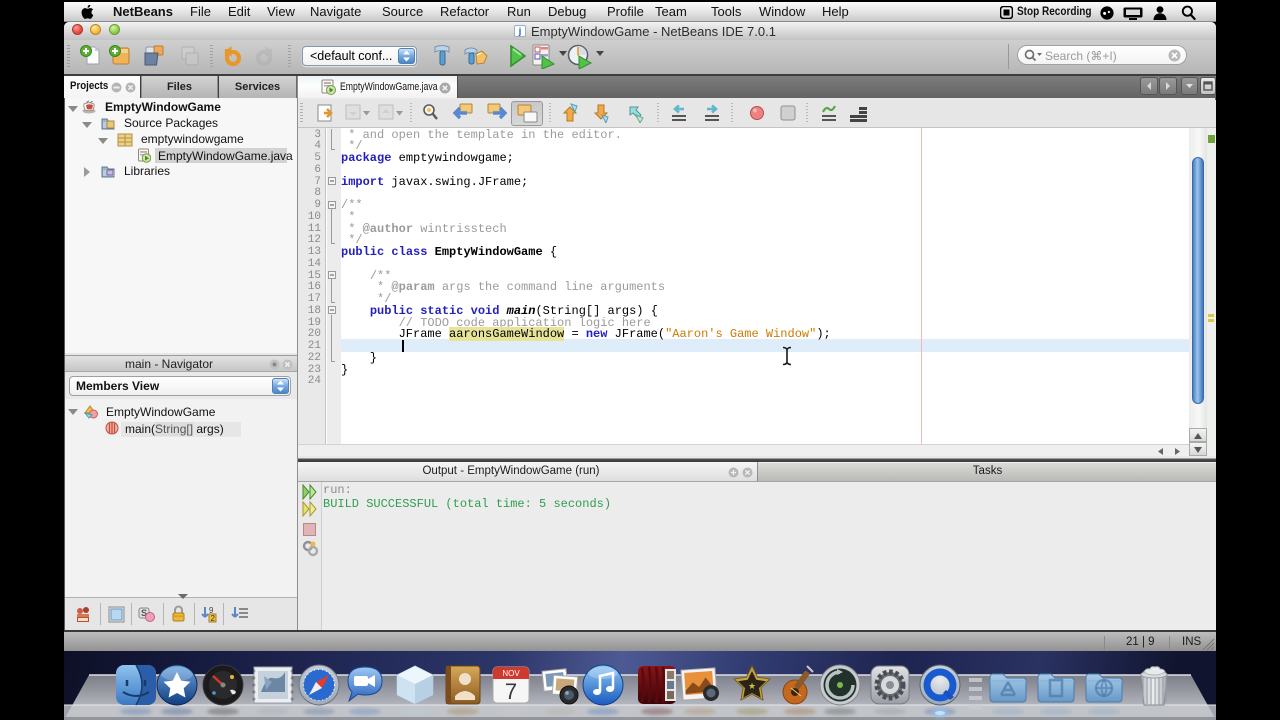 The height and width of the screenshot is (720, 1280). I want to click on svg-text: NOV, so click(511, 673).